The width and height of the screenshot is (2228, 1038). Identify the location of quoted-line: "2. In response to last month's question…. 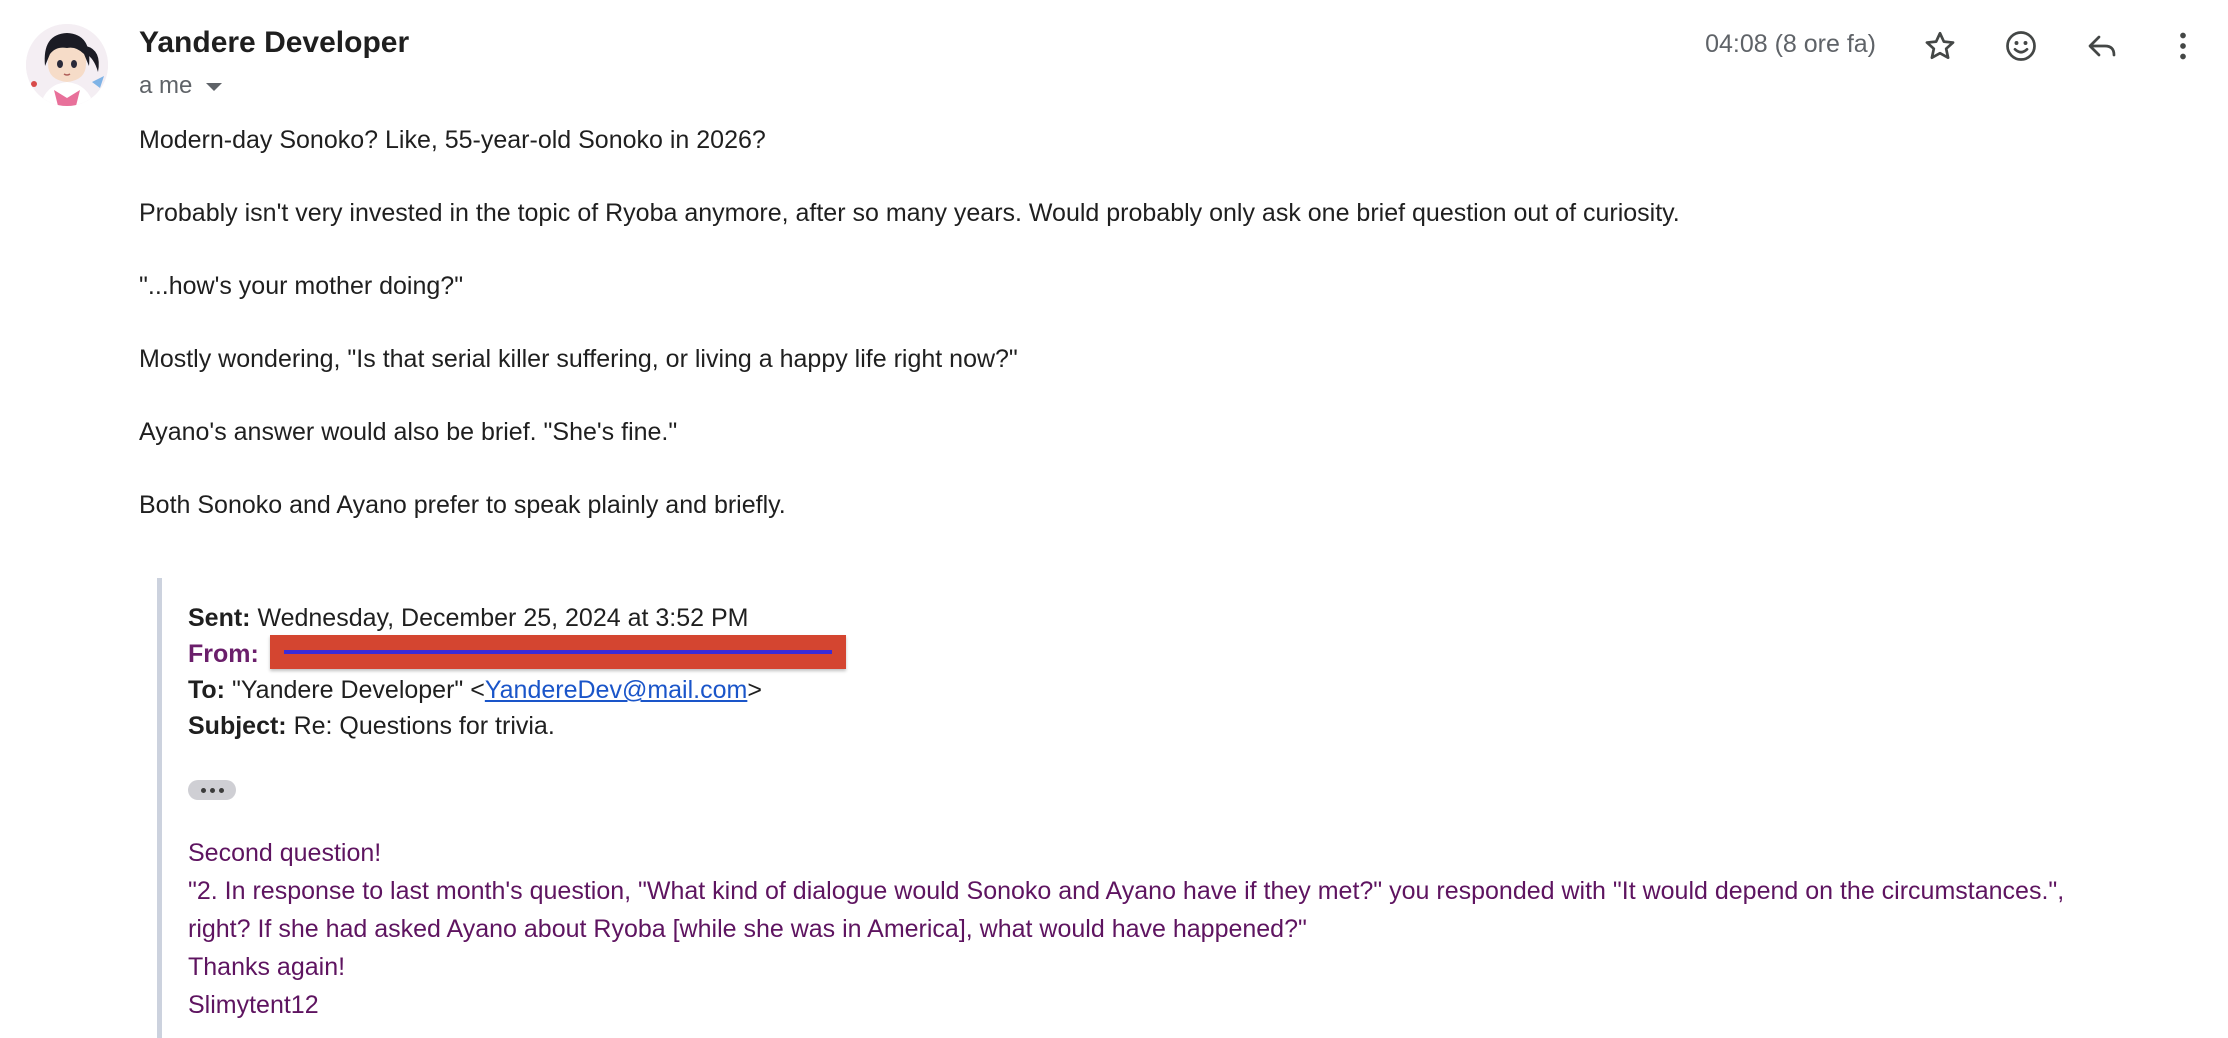
(1126, 891).